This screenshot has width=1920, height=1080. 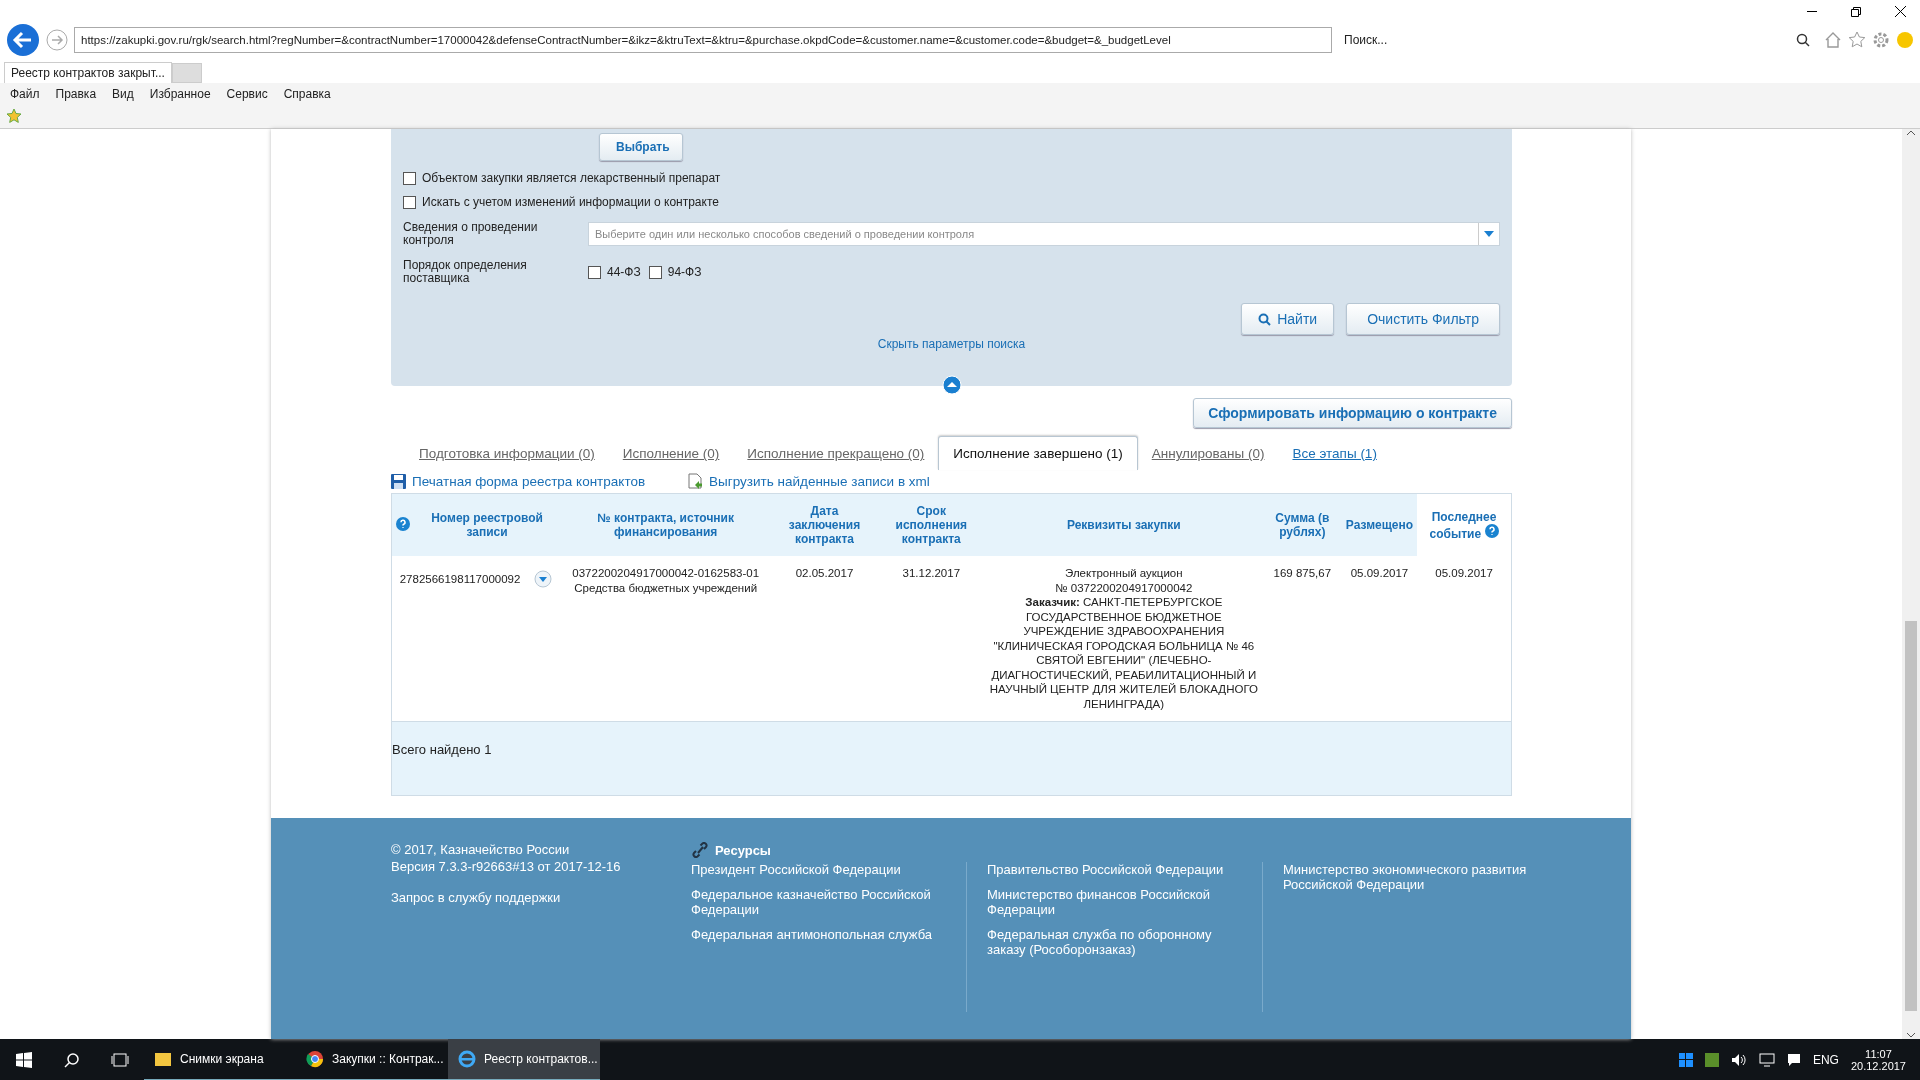 What do you see at coordinates (1489, 234) in the screenshot?
I see `dropdown-icon` at bounding box center [1489, 234].